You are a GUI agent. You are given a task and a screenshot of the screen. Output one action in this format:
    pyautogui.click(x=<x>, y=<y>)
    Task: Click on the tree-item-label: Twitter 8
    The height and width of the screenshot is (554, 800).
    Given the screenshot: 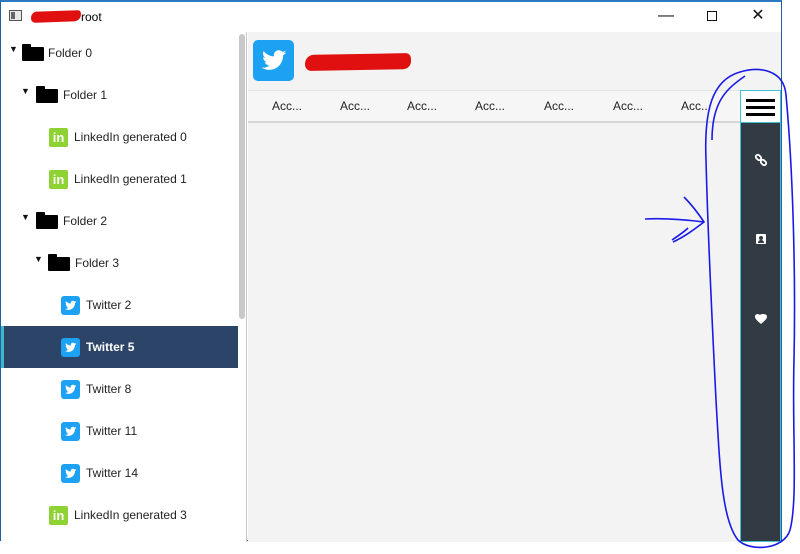 What is the action you would take?
    pyautogui.click(x=109, y=389)
    